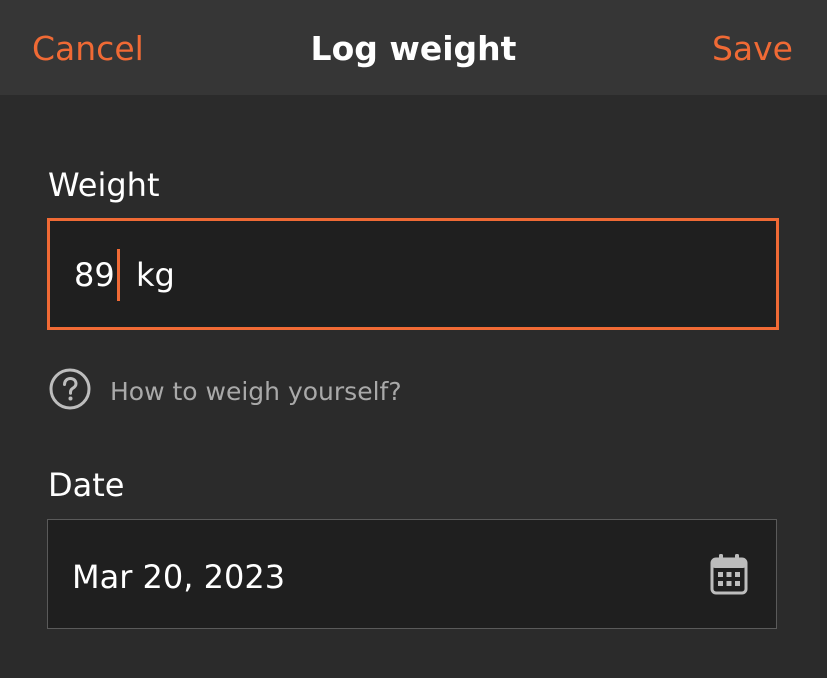  What do you see at coordinates (155, 275) in the screenshot?
I see `weight-unit: kg` at bounding box center [155, 275].